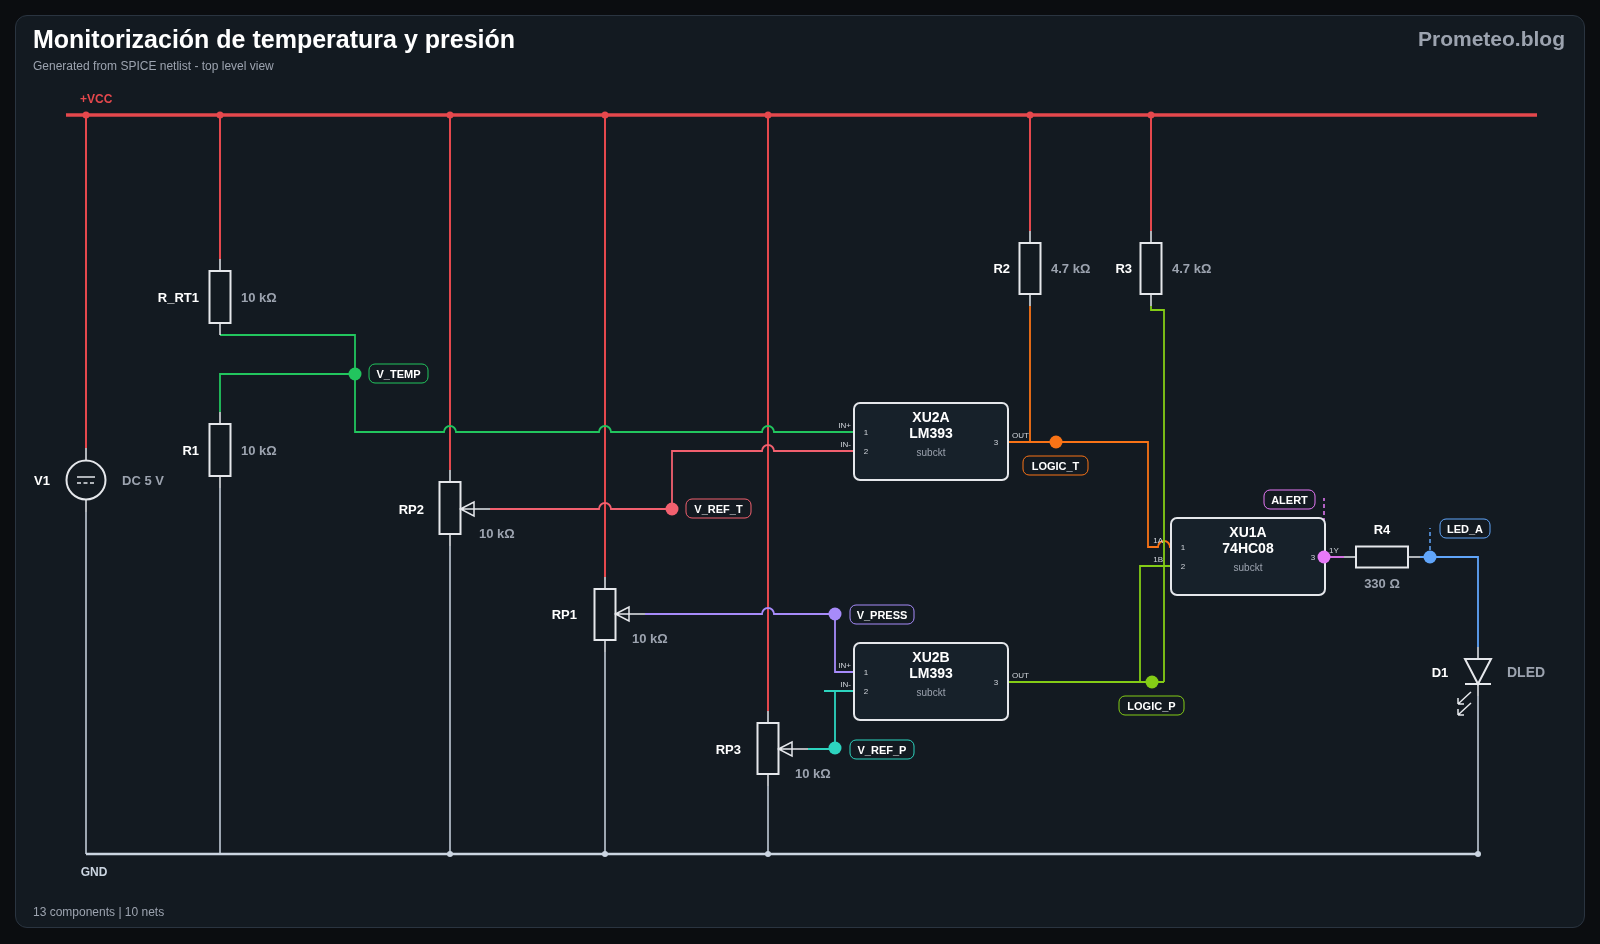  What do you see at coordinates (718, 508) in the screenshot?
I see `net-label: V_REF_T` at bounding box center [718, 508].